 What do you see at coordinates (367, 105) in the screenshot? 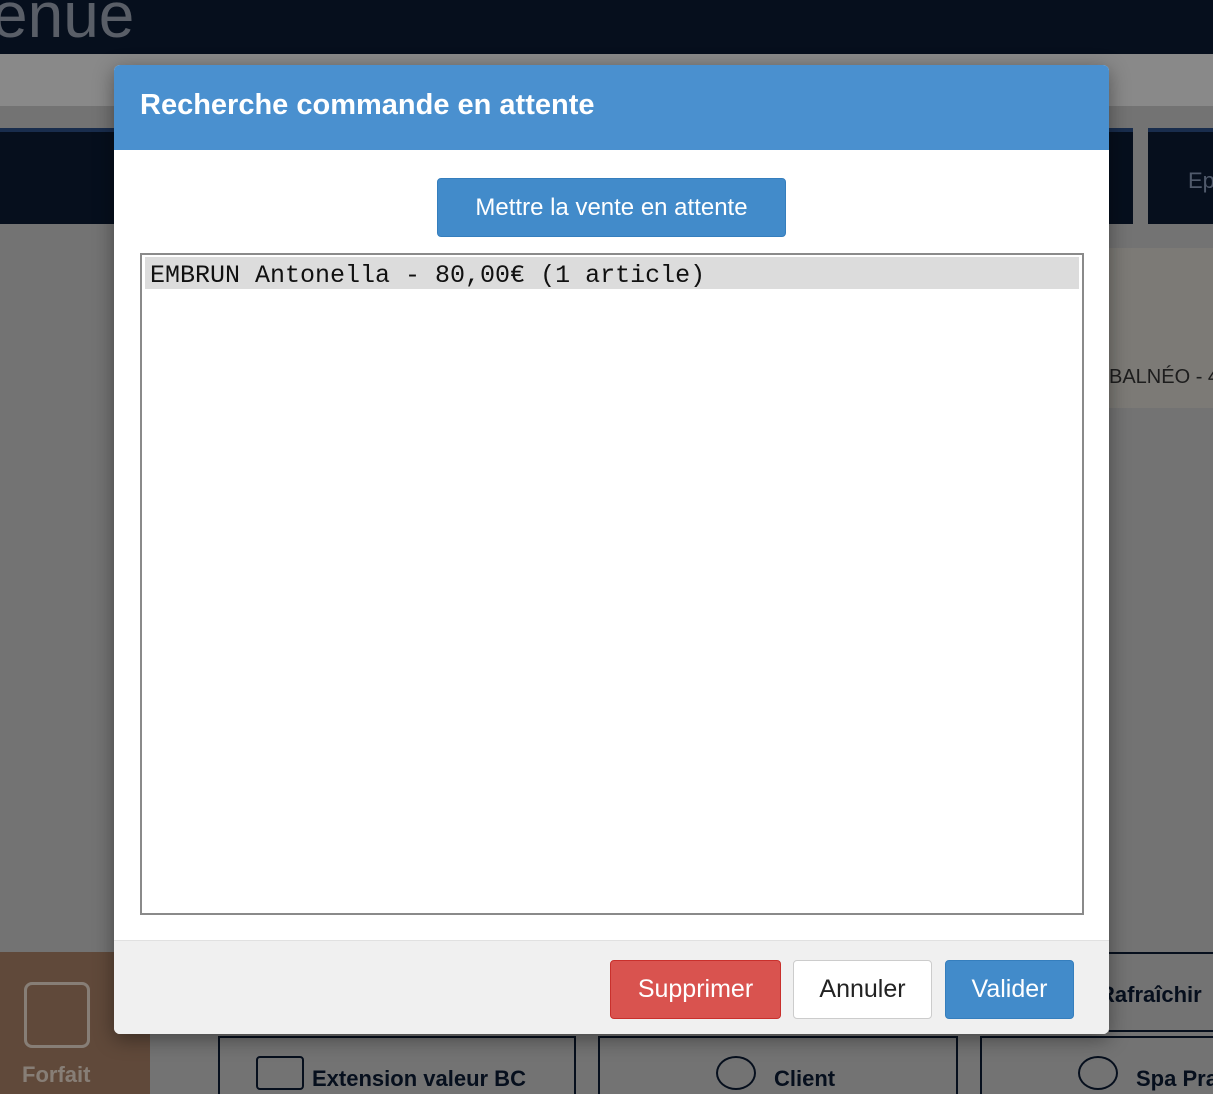
I see `dialog-title: Recherche commande en attente` at bounding box center [367, 105].